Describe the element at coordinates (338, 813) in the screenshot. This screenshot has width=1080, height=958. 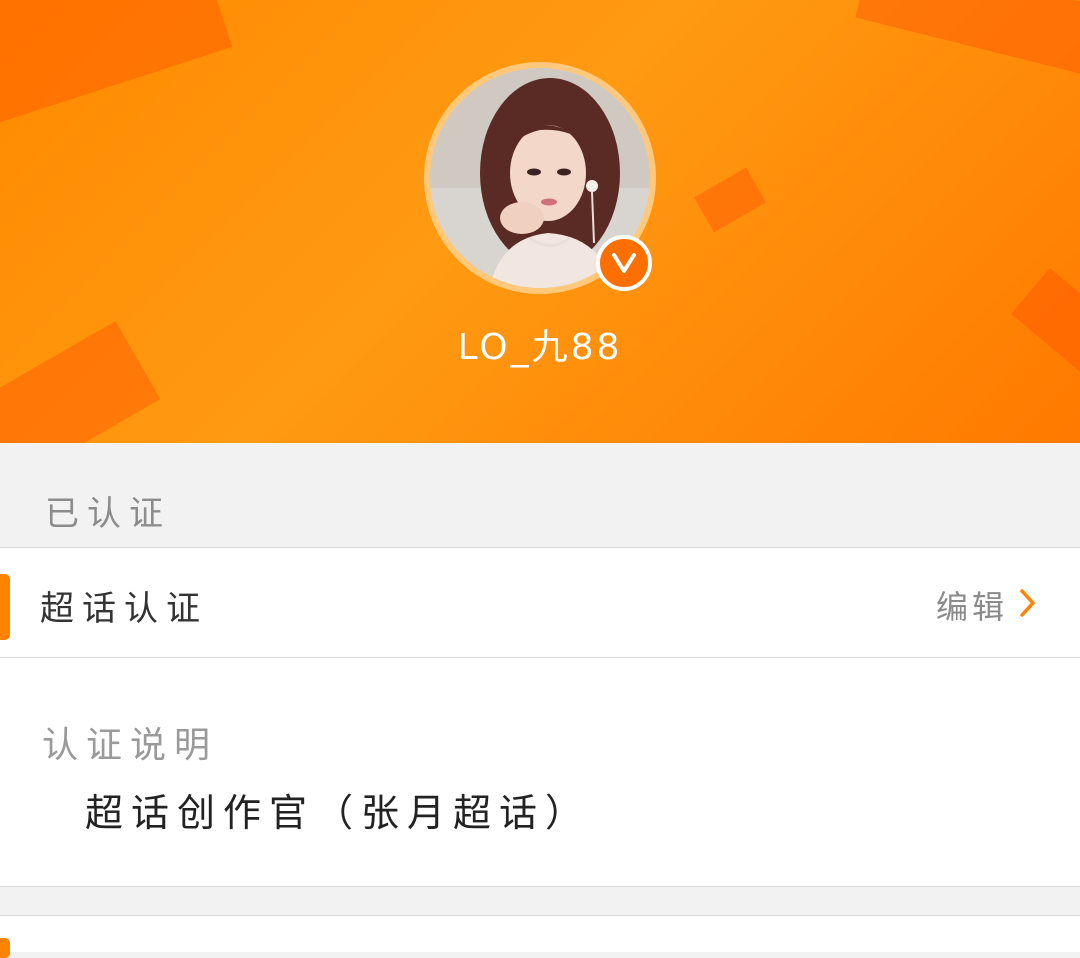
I see `description-text: 超话创作官（张月超话）` at that location.